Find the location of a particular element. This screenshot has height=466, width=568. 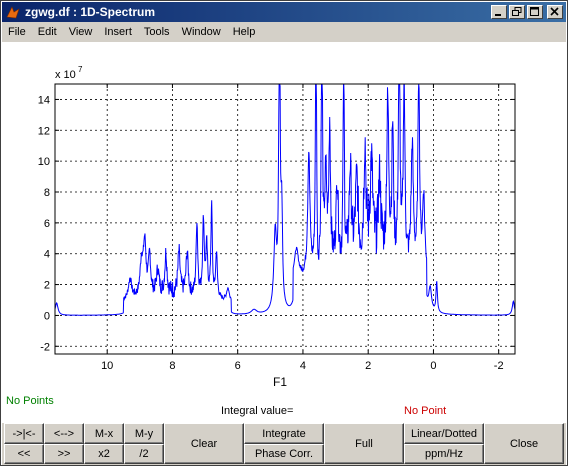

y-tick-label: 14 is located at coordinates (44, 100).